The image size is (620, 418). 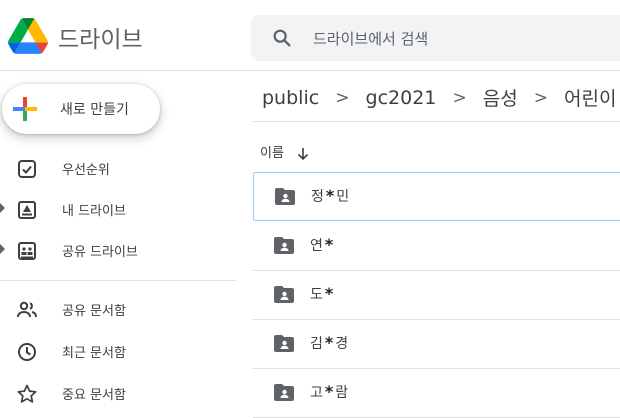 What do you see at coordinates (435, 38) in the screenshot?
I see `search-bar: 드라이브에서 검색` at bounding box center [435, 38].